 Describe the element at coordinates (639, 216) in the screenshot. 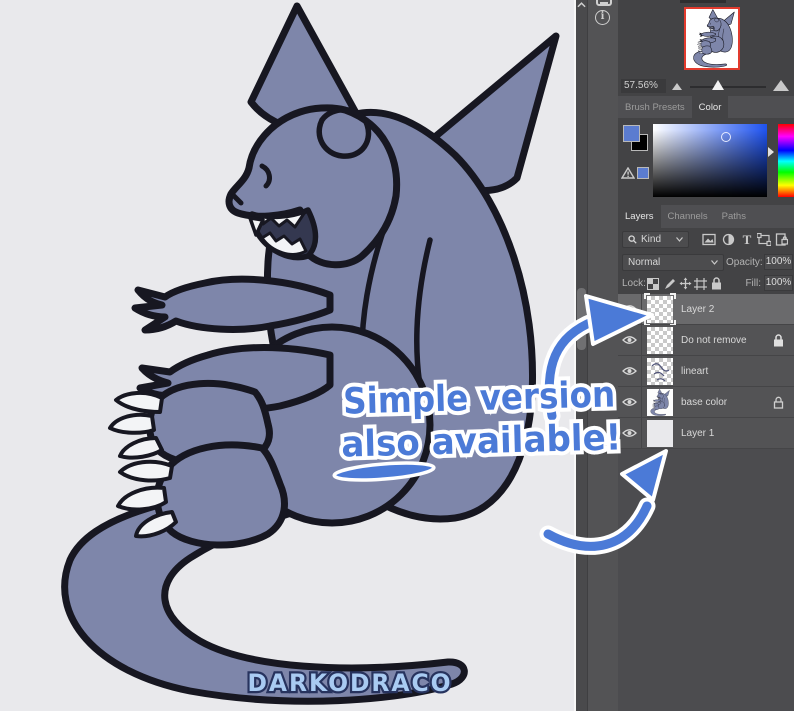

I see `tab-layers: Layers` at that location.